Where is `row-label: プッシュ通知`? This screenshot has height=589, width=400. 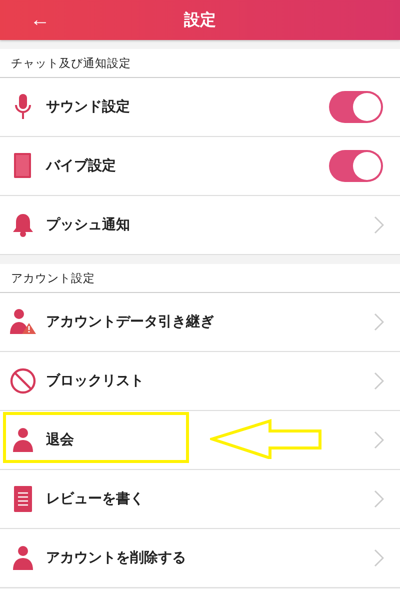 row-label: プッシュ通知 is located at coordinates (88, 225).